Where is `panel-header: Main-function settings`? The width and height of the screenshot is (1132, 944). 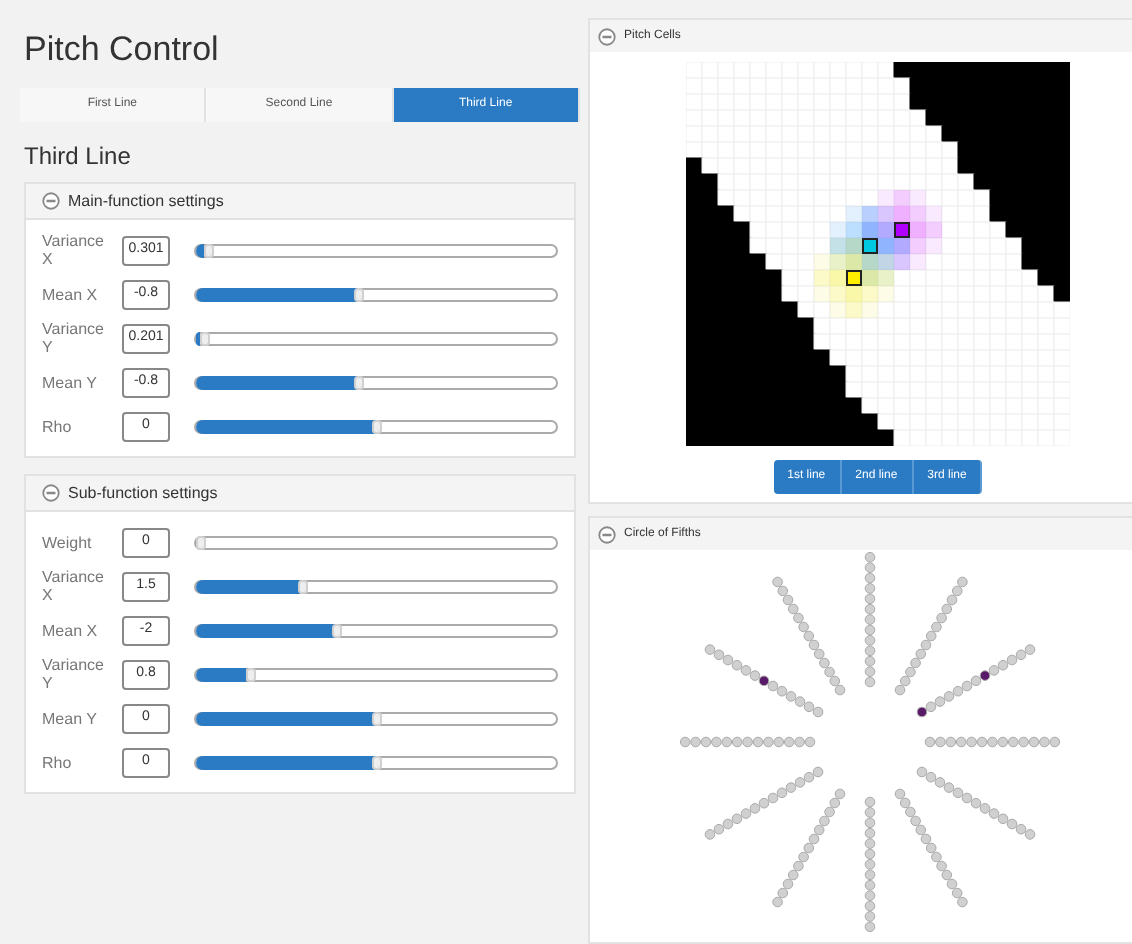
panel-header: Main-function settings is located at coordinates (300, 202).